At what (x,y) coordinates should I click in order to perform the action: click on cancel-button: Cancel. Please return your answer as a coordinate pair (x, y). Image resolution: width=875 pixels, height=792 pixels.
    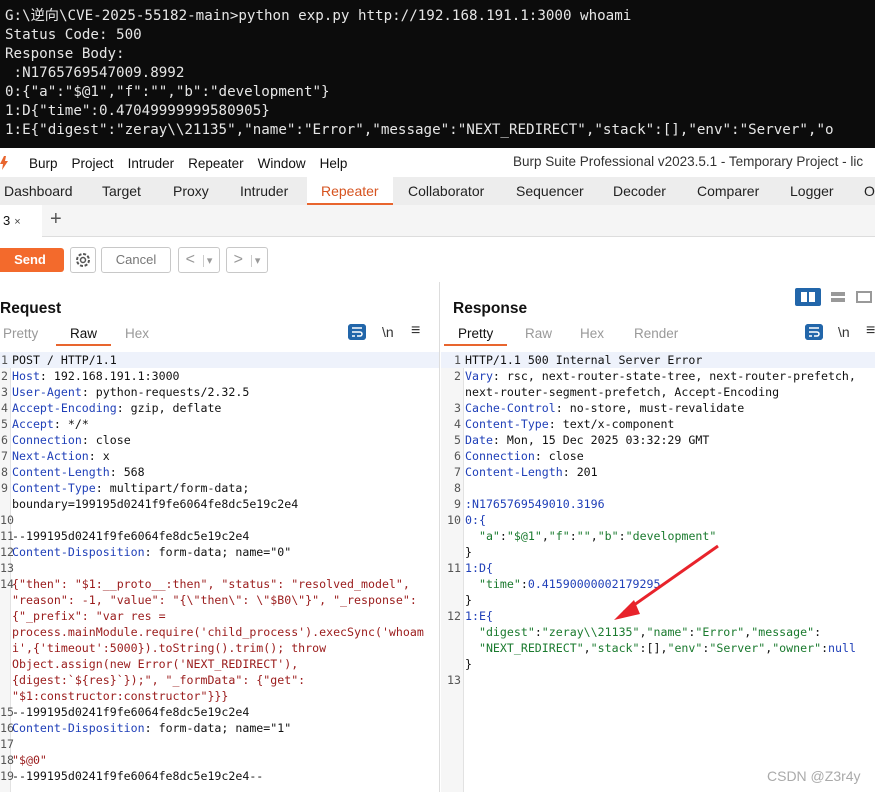
    Looking at the image, I should click on (136, 260).